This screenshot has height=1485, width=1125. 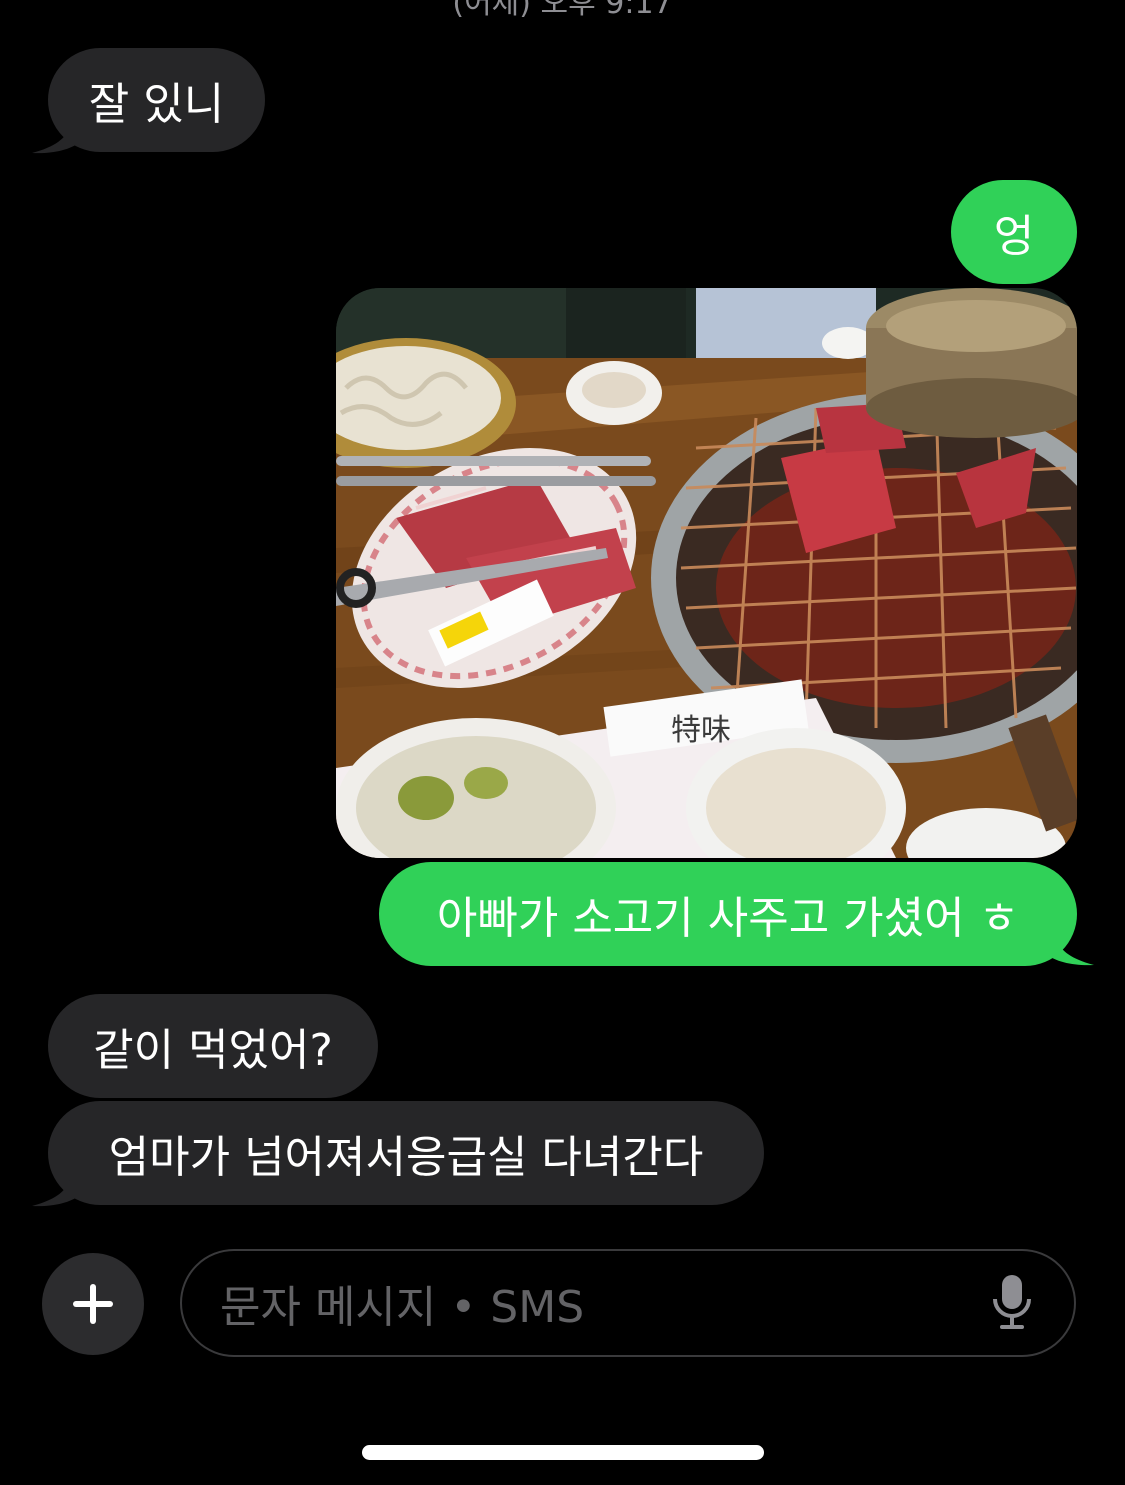 I want to click on outgoing-message: 엉, so click(x=1014, y=232).